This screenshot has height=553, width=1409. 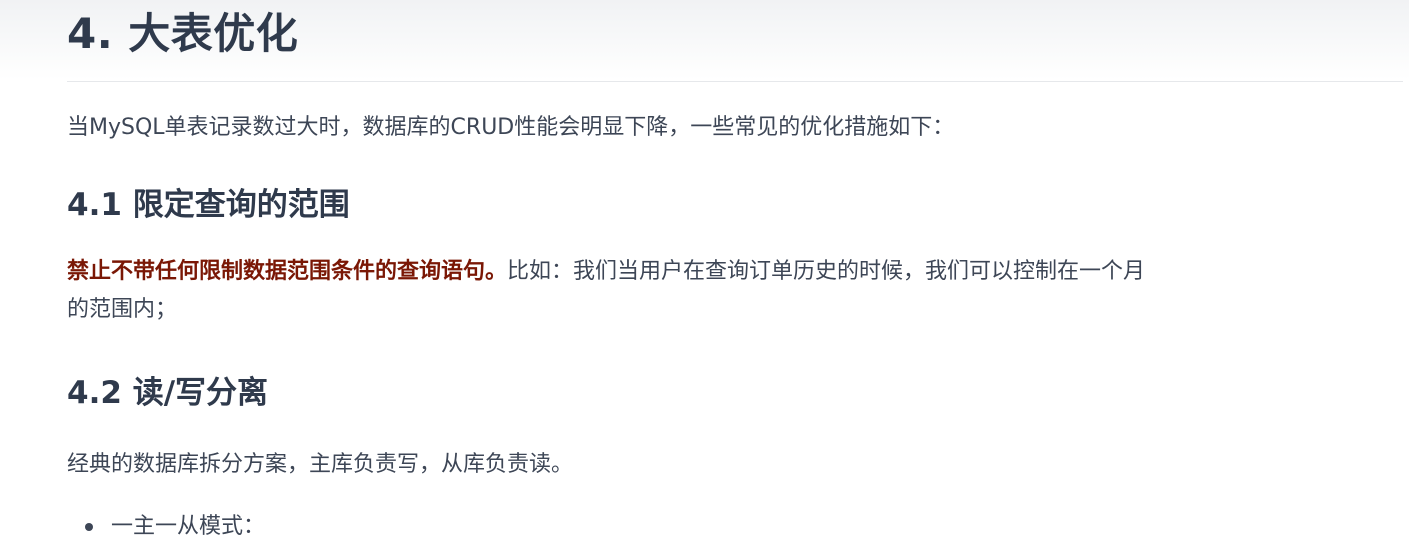 I want to click on range-body-text: 比如：我们当用户在查询订单历史的时候，我们可以控制在一个月, so click(x=826, y=271).